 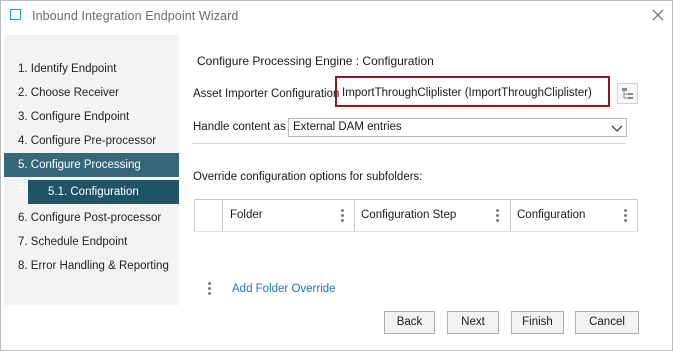 I want to click on add-folder-override-link: Add Folder Override, so click(x=284, y=289).